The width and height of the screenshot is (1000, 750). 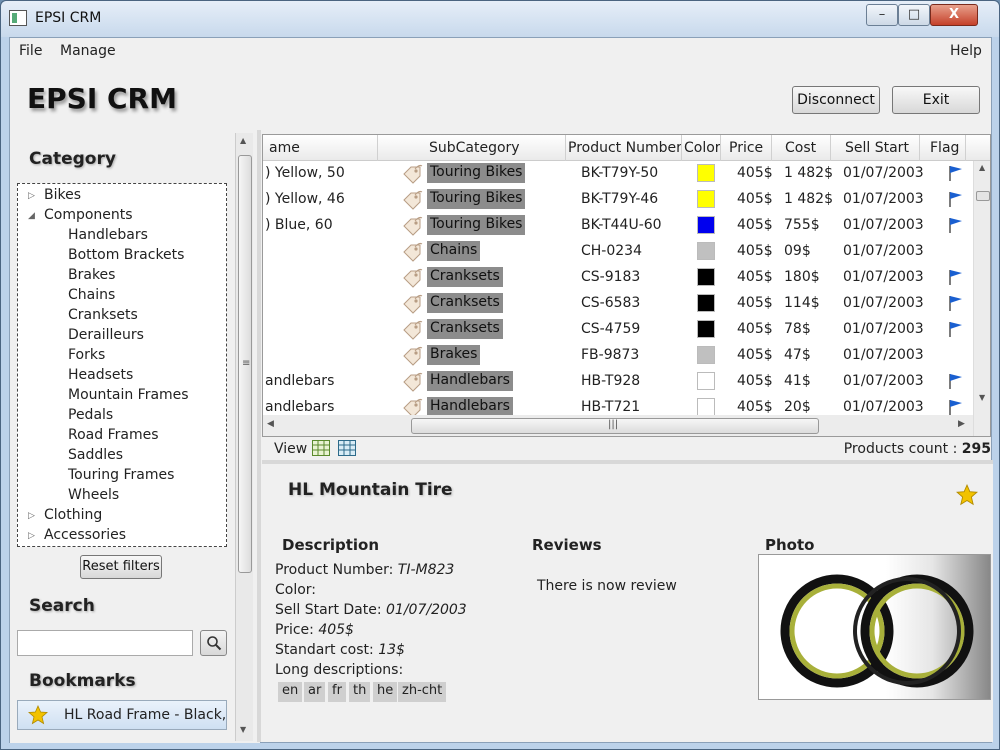 What do you see at coordinates (85, 535) in the screenshot?
I see `tree-node: Accessories` at bounding box center [85, 535].